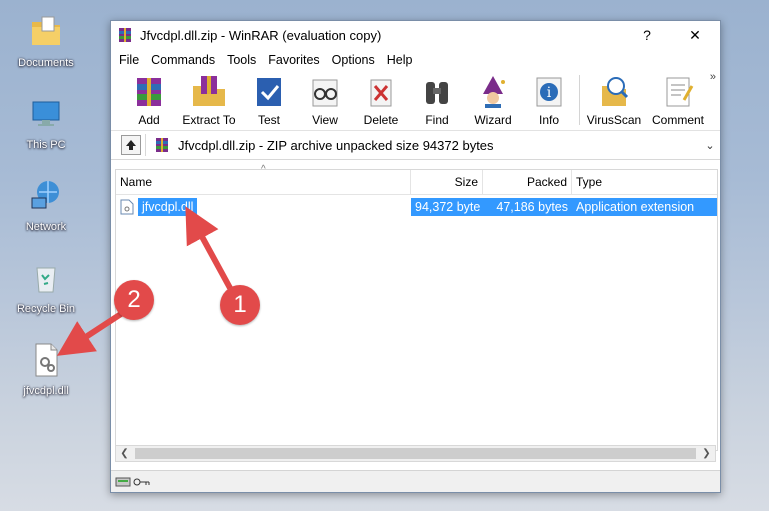 Image resolution: width=769 pixels, height=511 pixels. What do you see at coordinates (46, 391) in the screenshot?
I see `desktop-icon-label: jfvcdpl.dll` at bounding box center [46, 391].